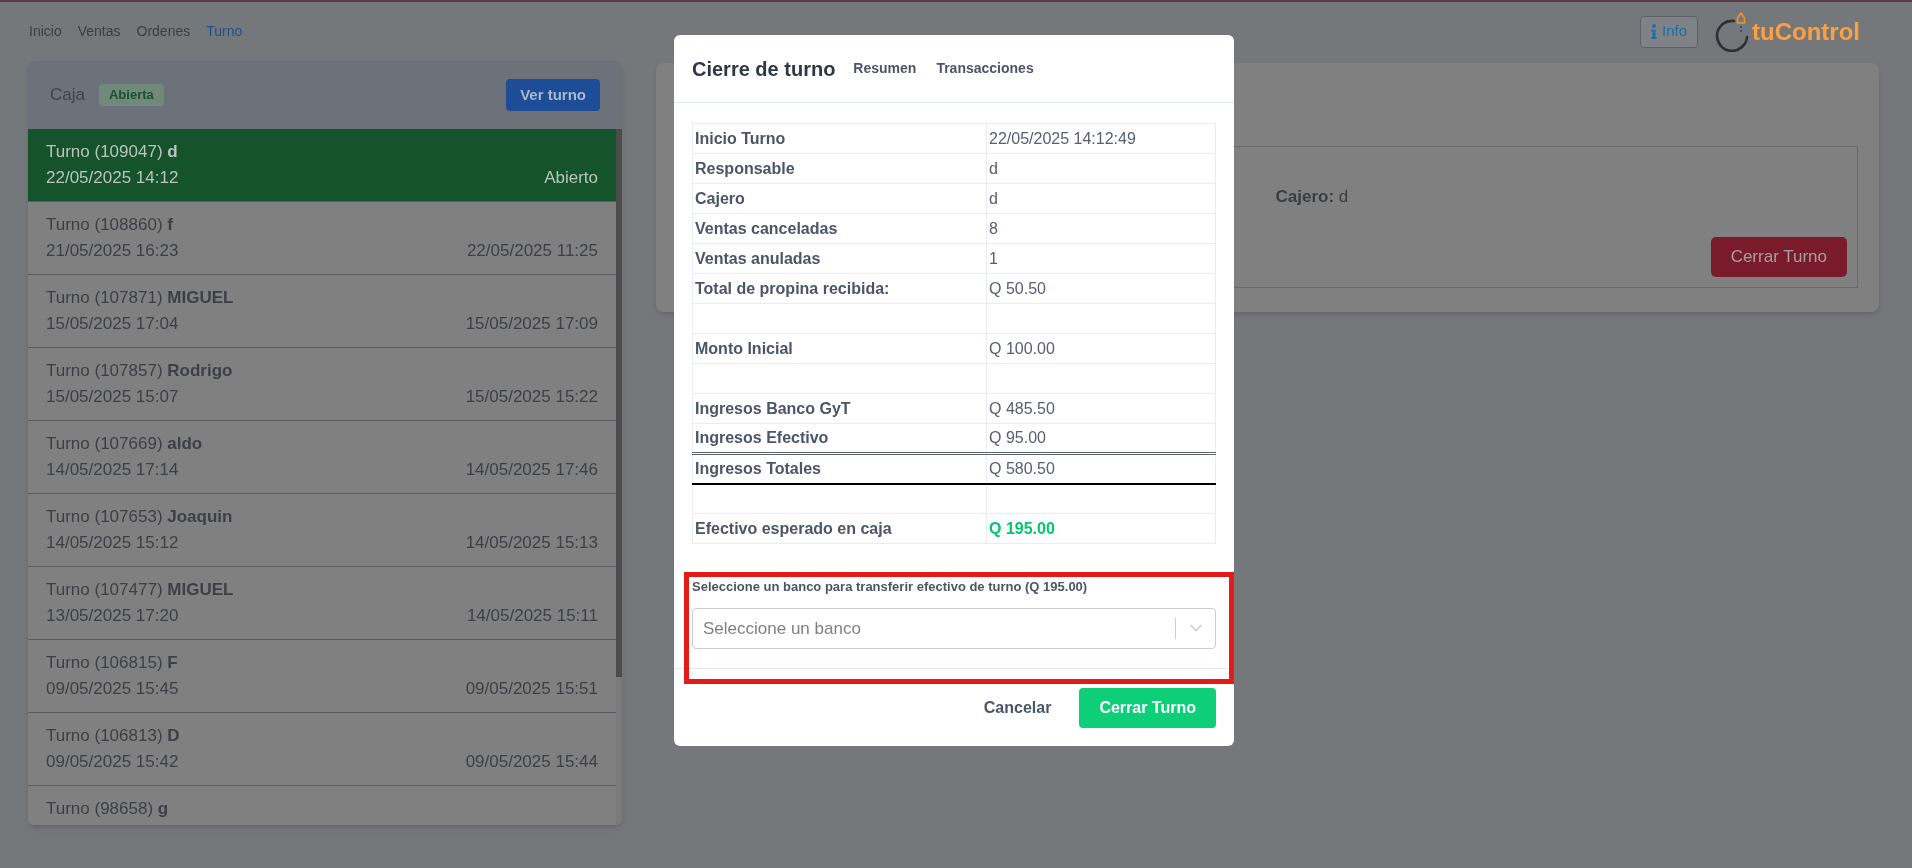 This screenshot has height=868, width=1912. Describe the element at coordinates (531, 543) in the screenshot. I see `shift-end-time: 14/05/2025 15:13` at that location.